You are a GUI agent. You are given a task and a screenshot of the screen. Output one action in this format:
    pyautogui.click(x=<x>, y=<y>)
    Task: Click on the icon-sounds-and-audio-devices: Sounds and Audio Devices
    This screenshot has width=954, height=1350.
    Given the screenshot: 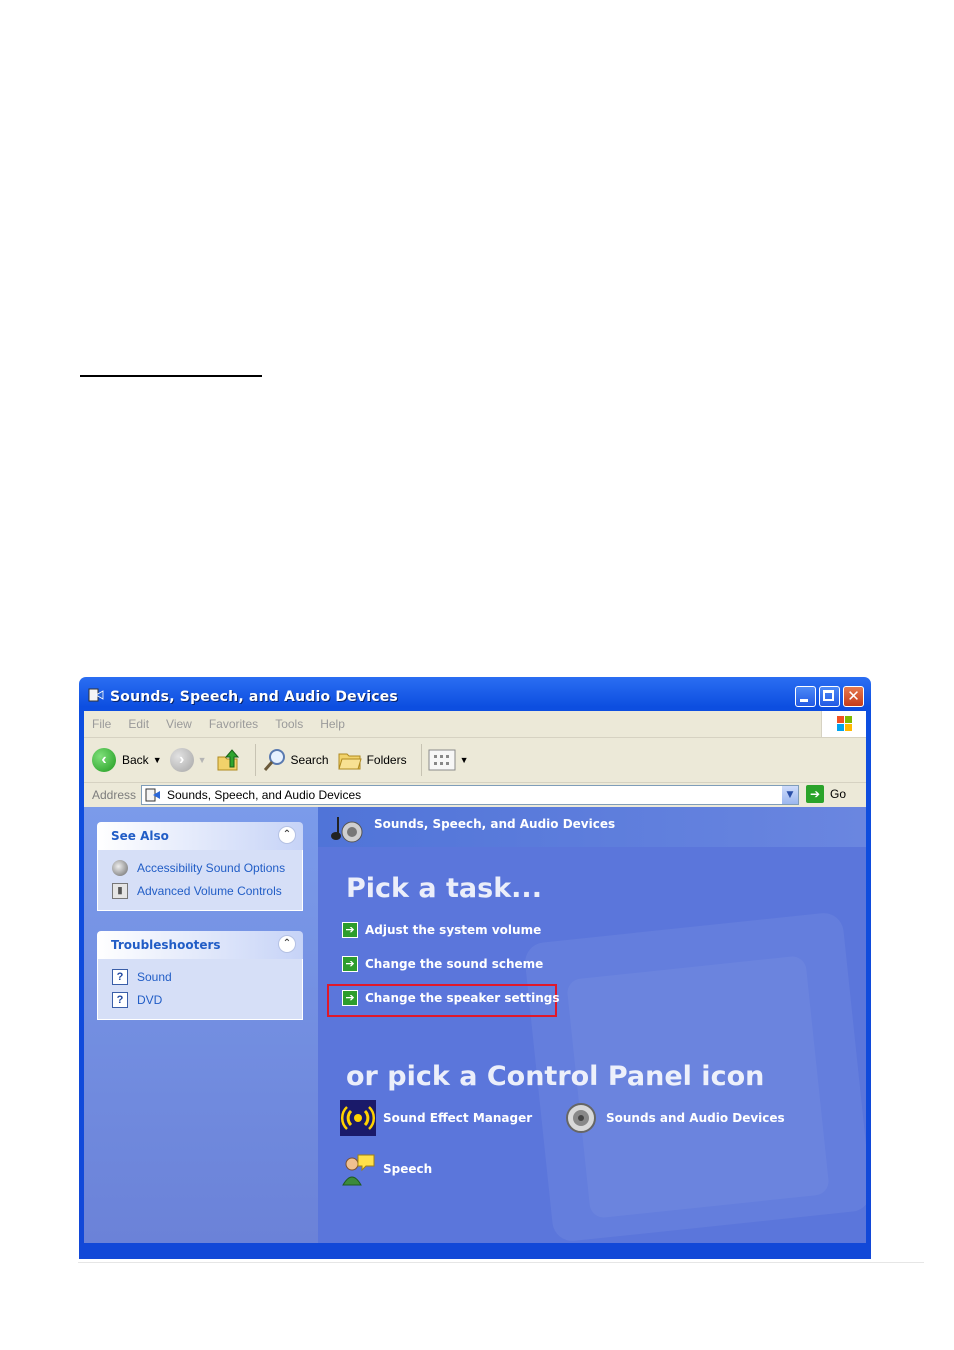 What is the action you would take?
    pyautogui.click(x=674, y=1118)
    